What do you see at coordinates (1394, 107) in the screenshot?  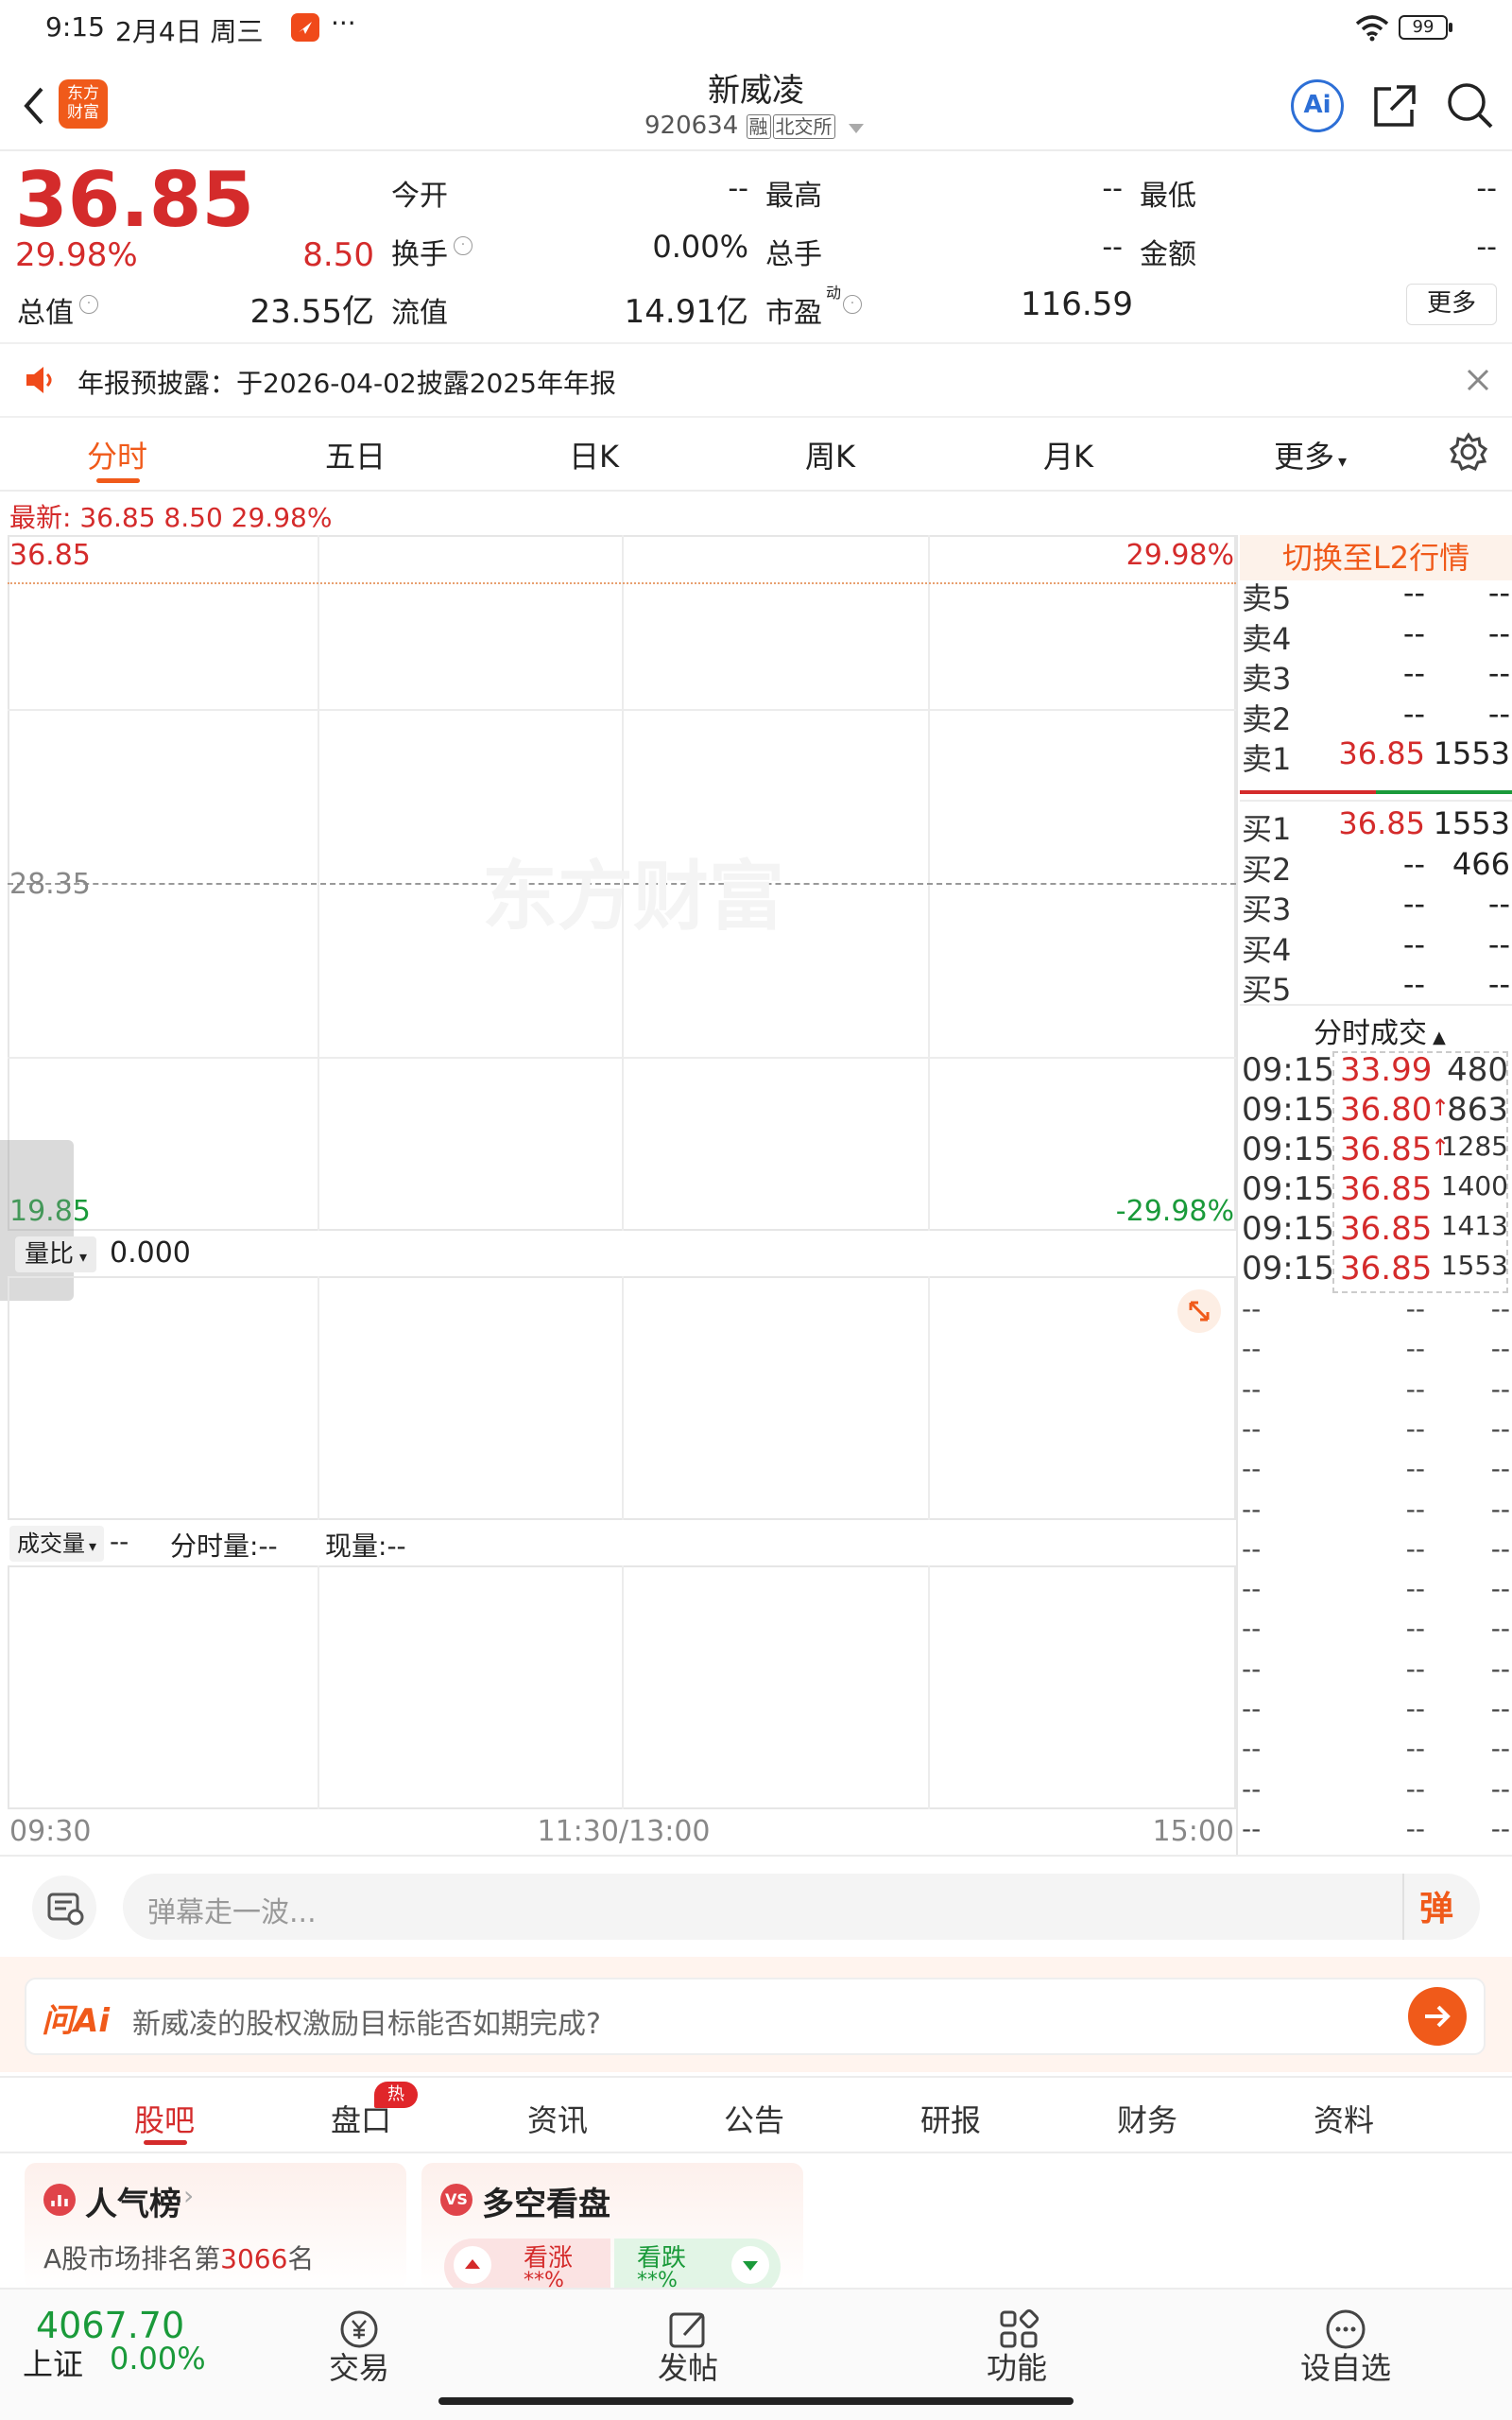 I see `share-icon` at bounding box center [1394, 107].